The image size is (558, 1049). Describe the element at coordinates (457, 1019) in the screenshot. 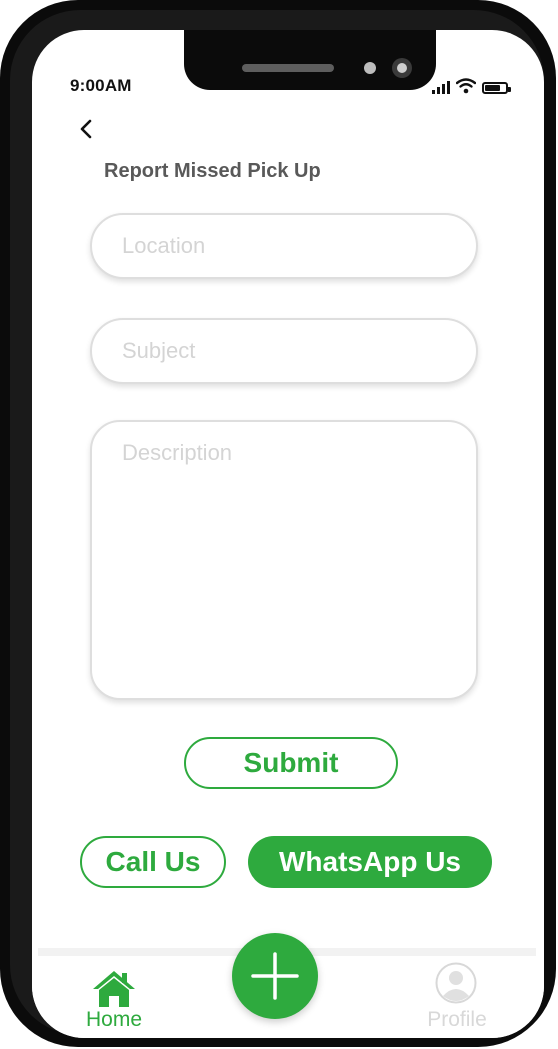

I see `nav-profile-label: Profile` at that location.